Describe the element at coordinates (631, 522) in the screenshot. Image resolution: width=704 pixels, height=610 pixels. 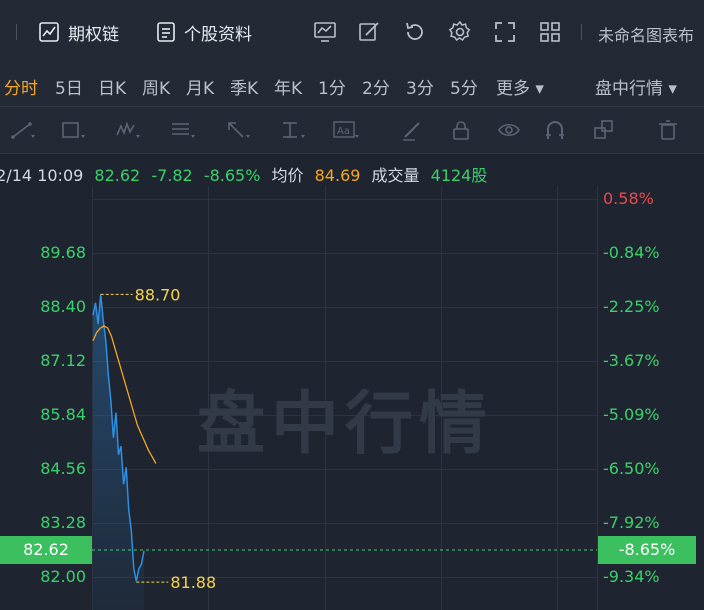
I see `y-axis-right-tick: -7.92%` at that location.